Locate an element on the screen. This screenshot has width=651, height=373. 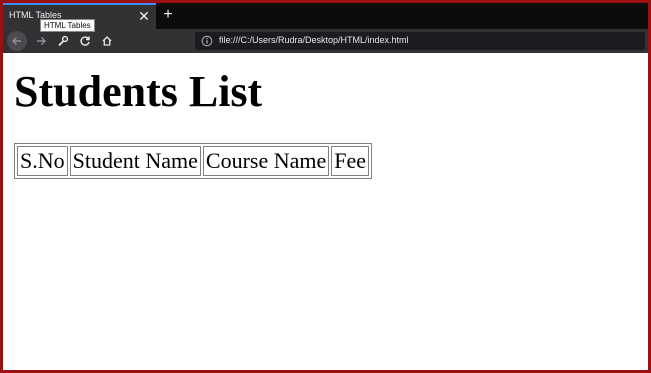
wrench-icon is located at coordinates (63, 41).